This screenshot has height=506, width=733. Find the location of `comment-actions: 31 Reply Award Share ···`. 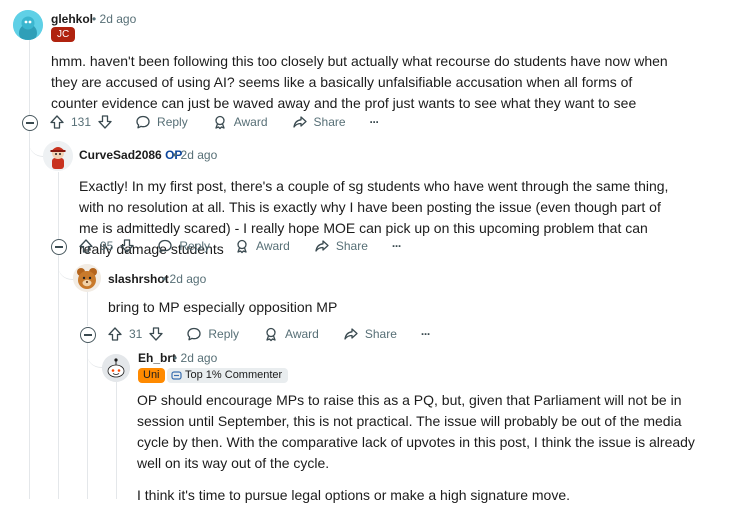

comment-actions: 31 Reply Award Share ··· is located at coordinates (280, 334).